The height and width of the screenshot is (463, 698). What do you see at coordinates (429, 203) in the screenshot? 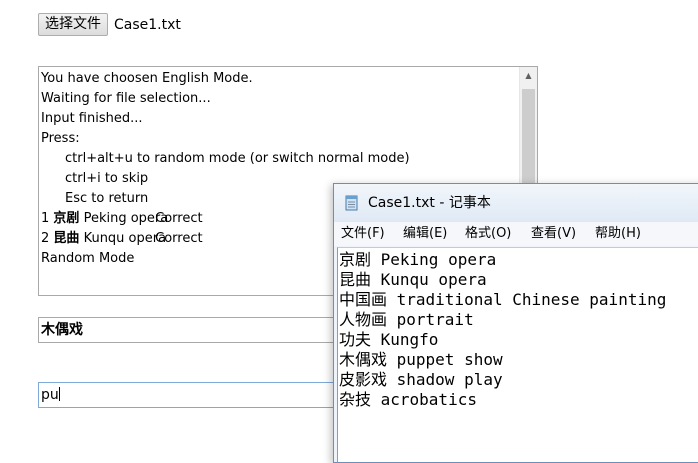
I see `notepad-title: Case1.txt - 记事本` at bounding box center [429, 203].